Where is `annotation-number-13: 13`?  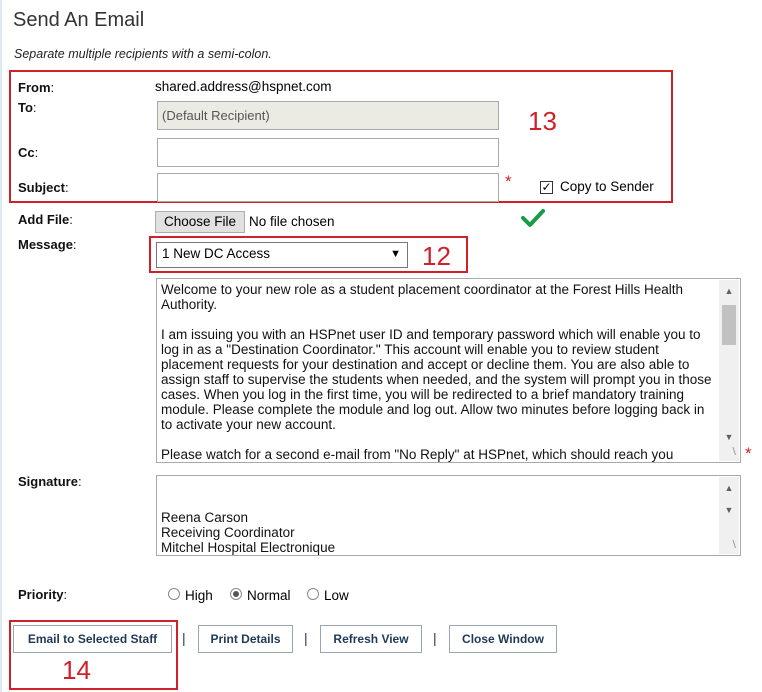 annotation-number-13: 13 is located at coordinates (542, 121).